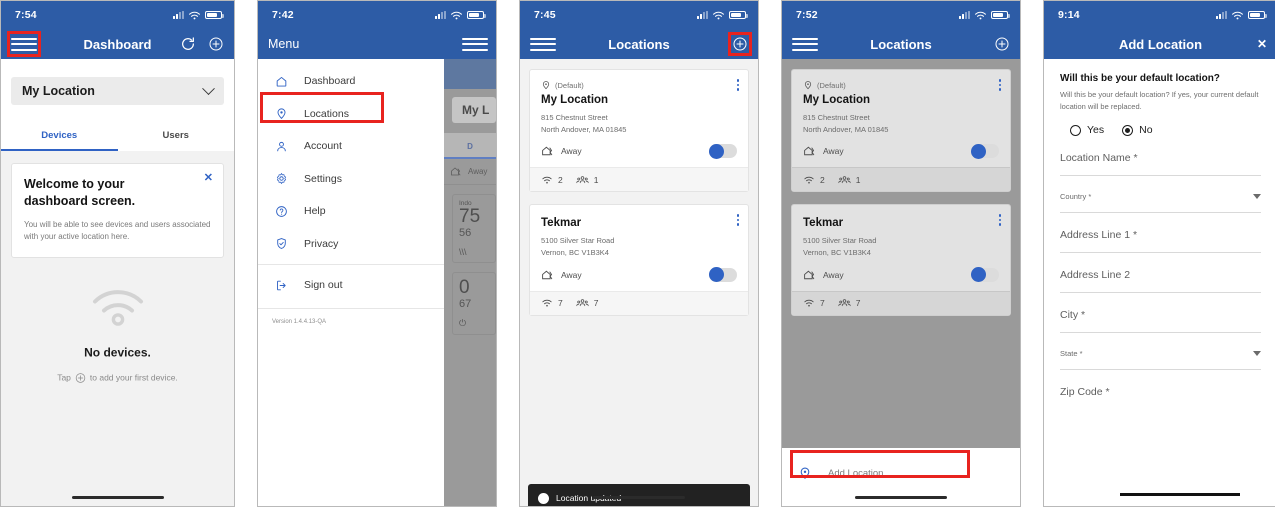 Image resolution: width=1275 pixels, height=507 pixels. I want to click on question-circle-icon, so click(281, 211).